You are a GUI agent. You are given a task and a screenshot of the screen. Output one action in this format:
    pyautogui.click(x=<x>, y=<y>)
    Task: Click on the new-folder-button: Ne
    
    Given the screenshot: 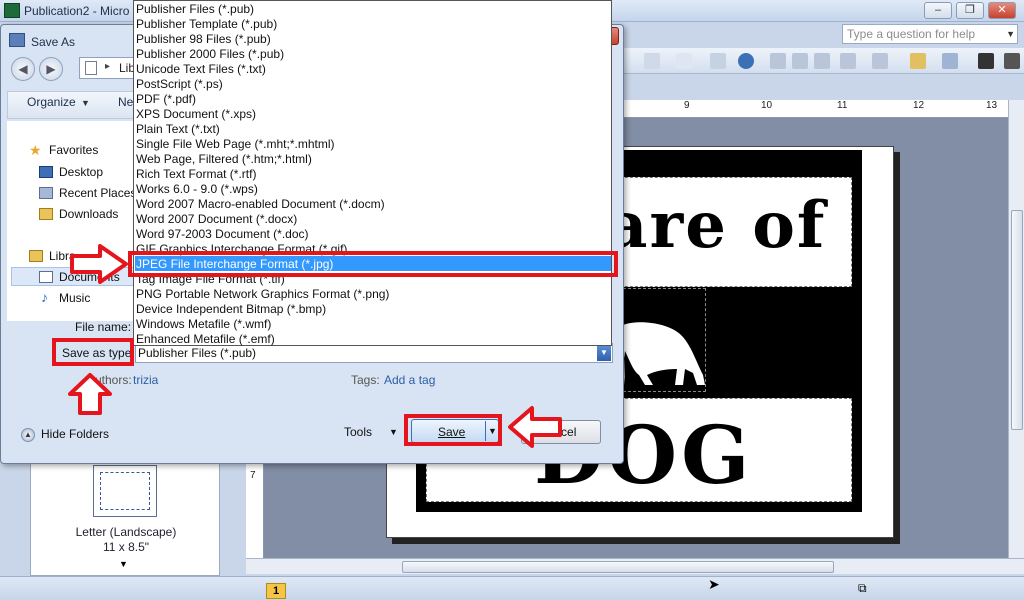 What is the action you would take?
    pyautogui.click(x=125, y=102)
    